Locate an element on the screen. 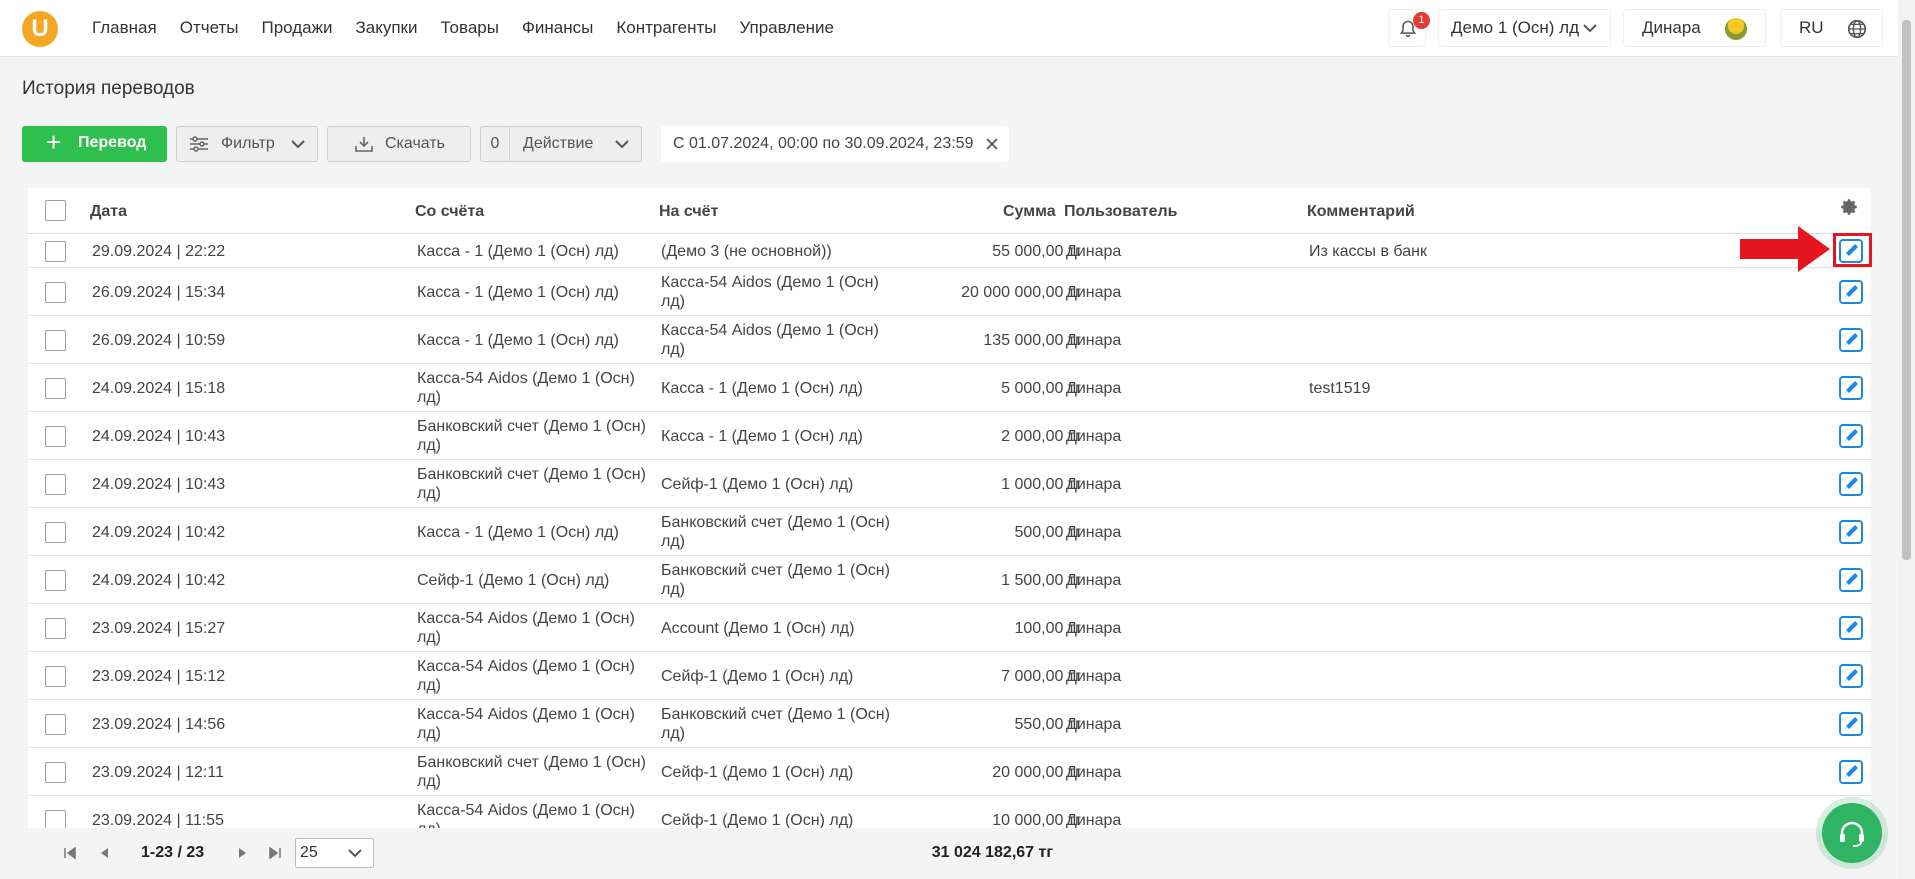 Image resolution: width=1915 pixels, height=879 pixels. language-select: RU is located at coordinates (1831, 28).